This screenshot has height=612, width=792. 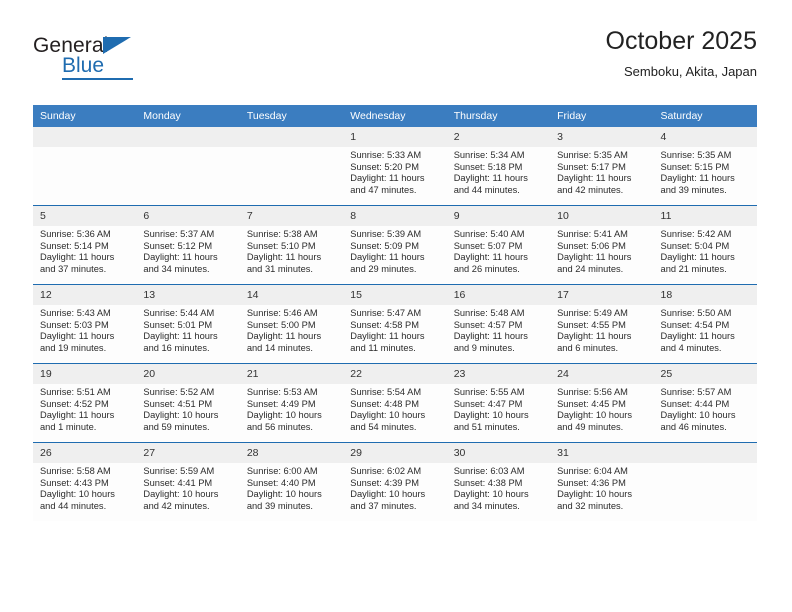 What do you see at coordinates (282, 471) in the screenshot?
I see `day-detail-line: Sunrise: 6:00 AM` at bounding box center [282, 471].